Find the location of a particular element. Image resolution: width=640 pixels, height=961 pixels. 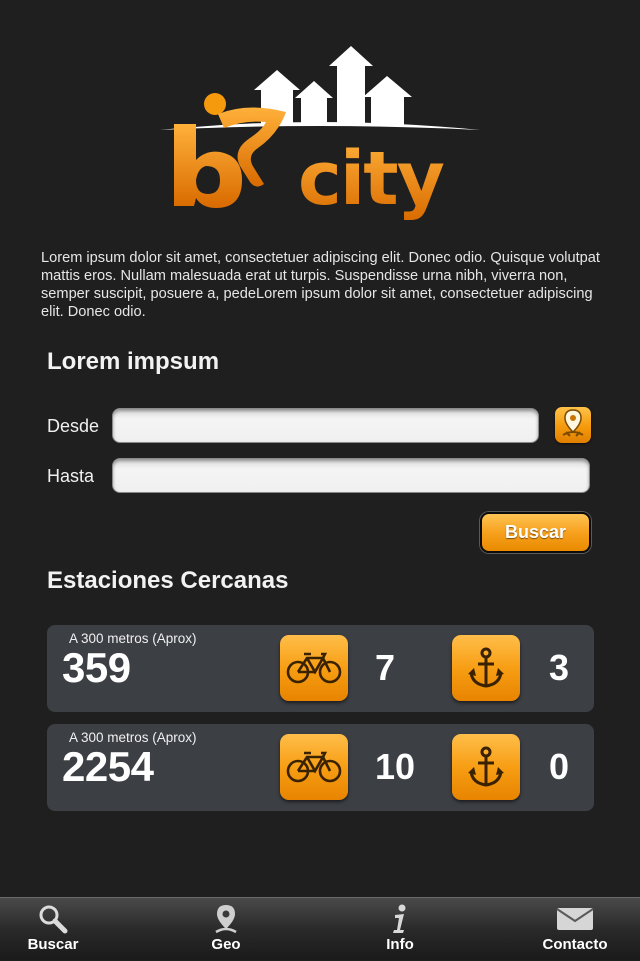

station-card: A 300 metros (Aprox) 2254 10 0 is located at coordinates (320, 767).